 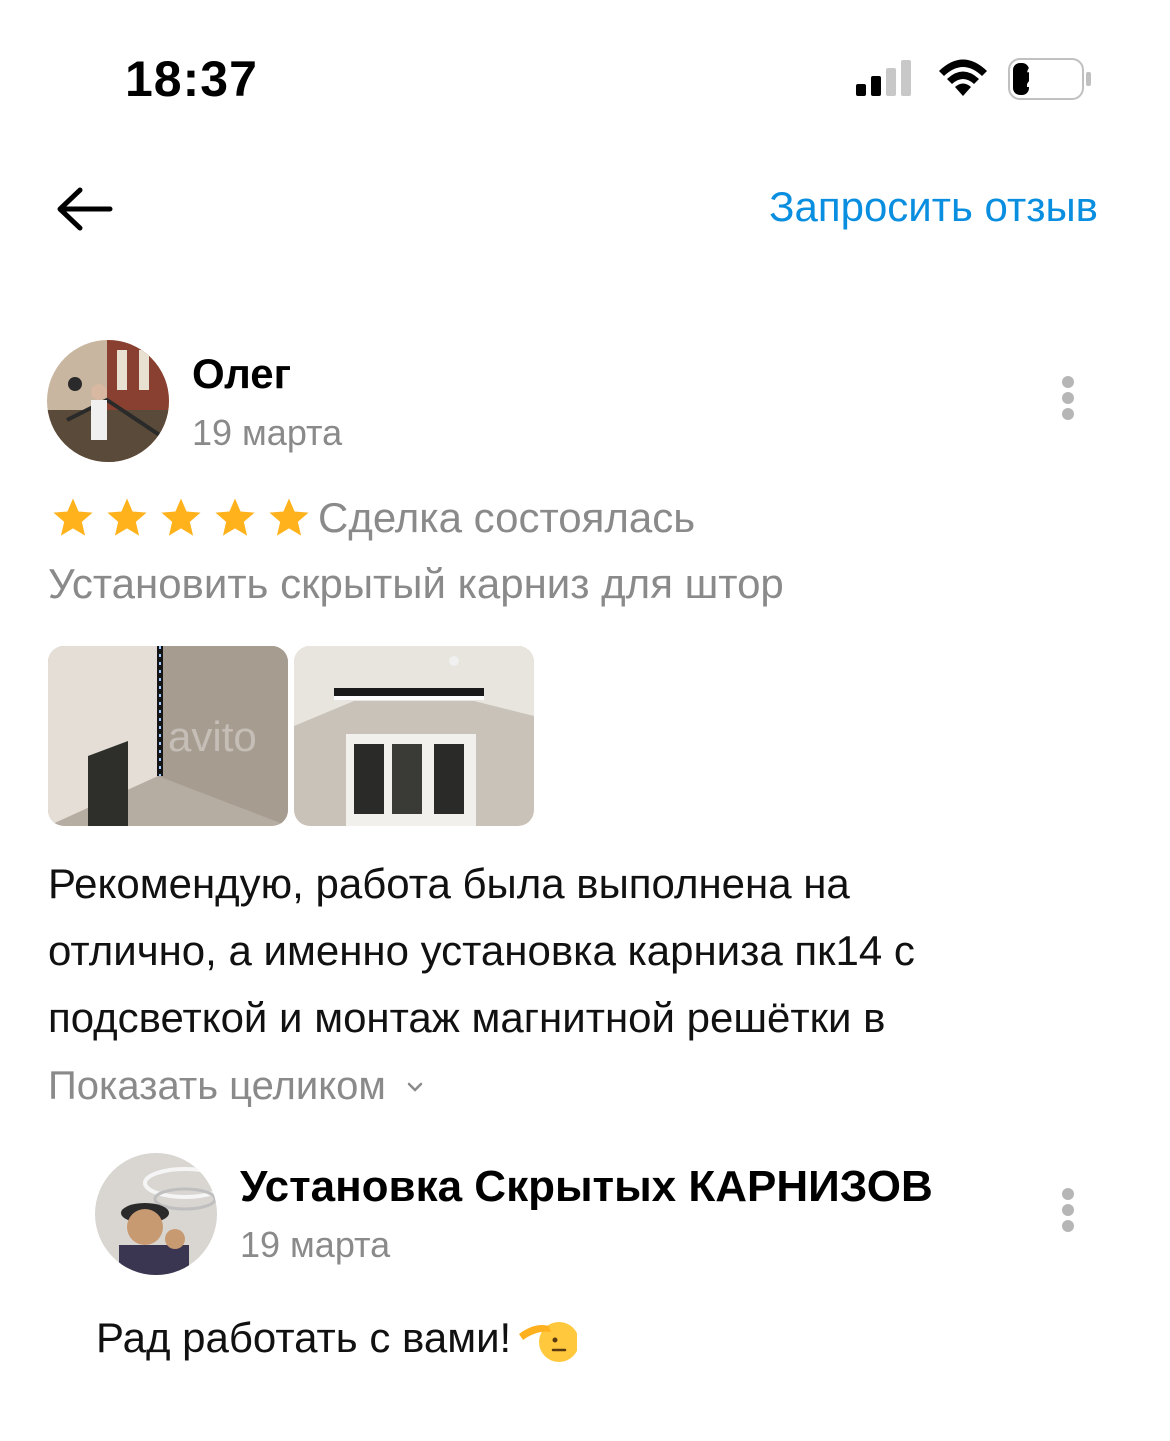 I want to click on chevron-down-icon, so click(x=415, y=1087).